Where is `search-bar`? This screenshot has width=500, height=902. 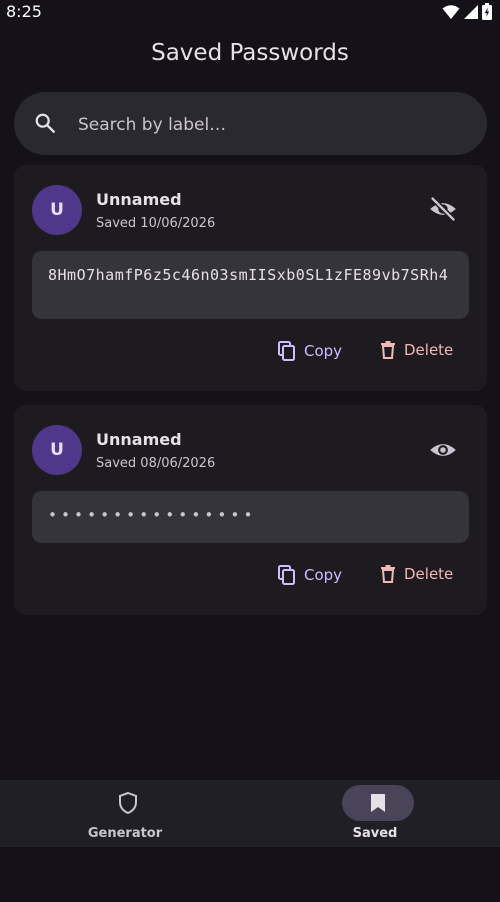
search-bar is located at coordinates (250, 123).